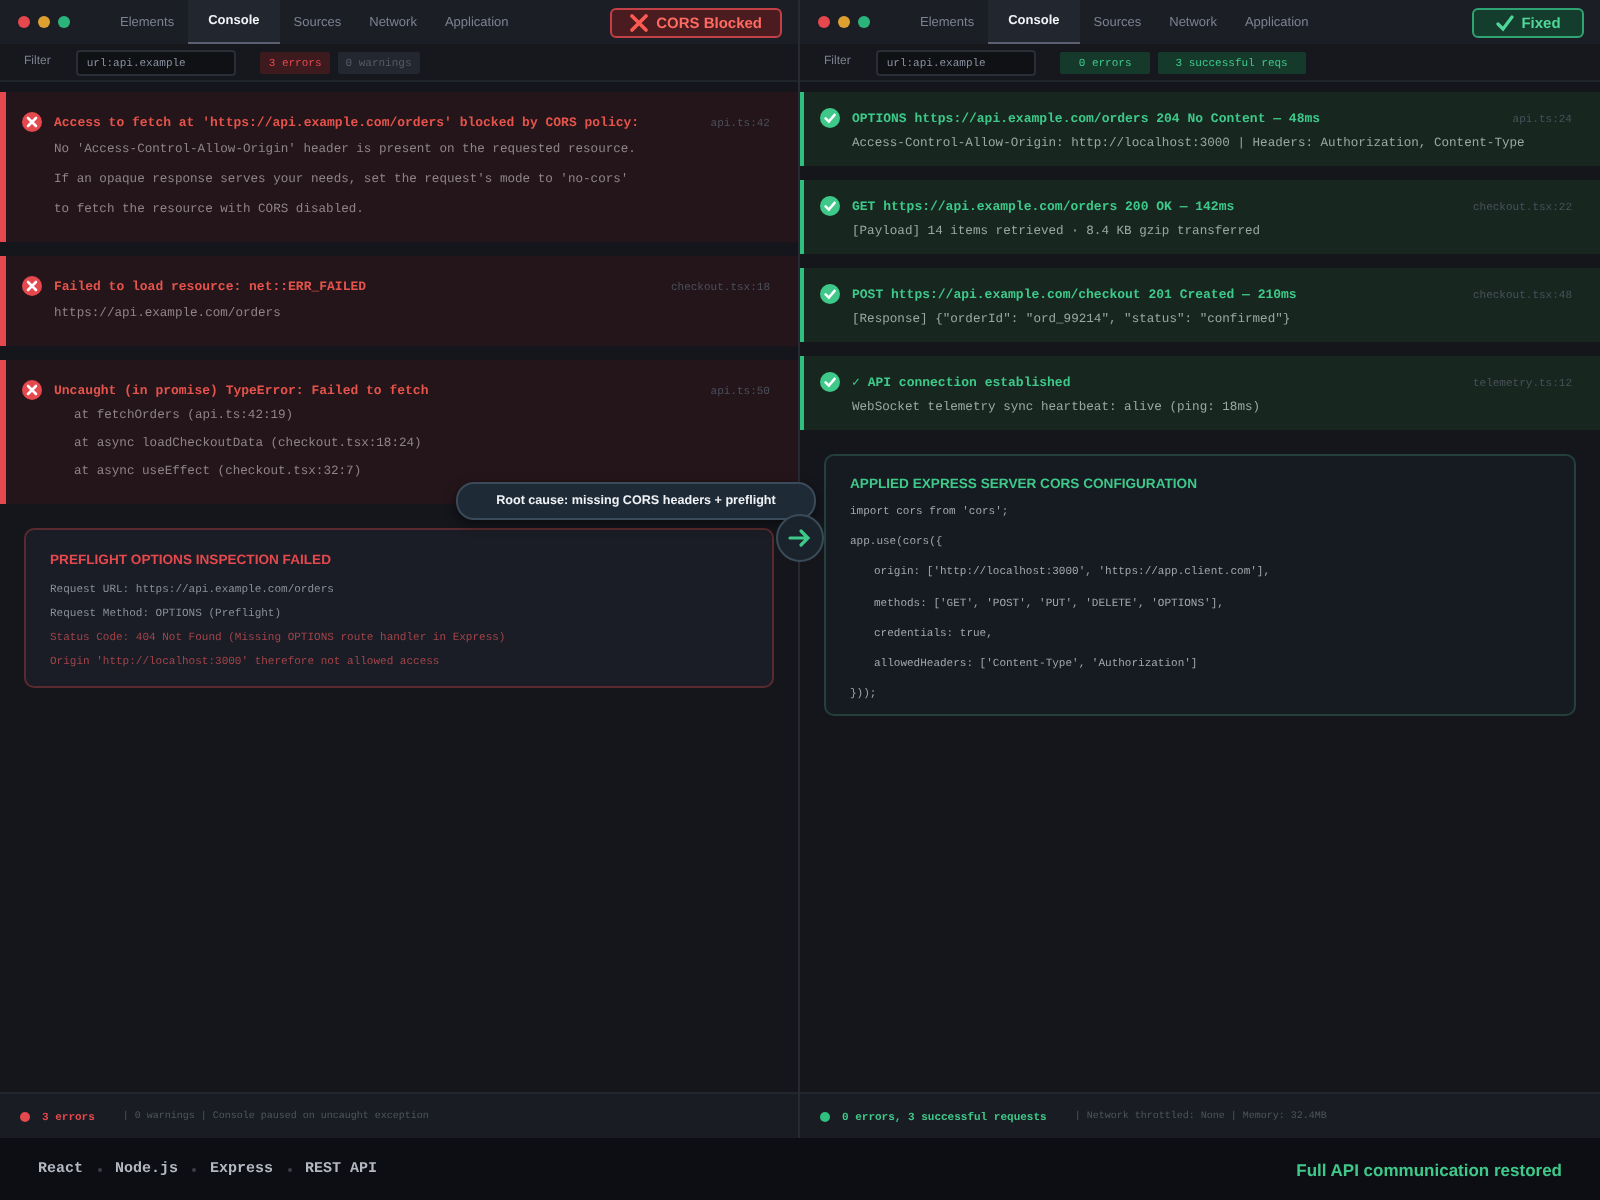 The height and width of the screenshot is (1200, 1600). What do you see at coordinates (1429, 1169) in the screenshot?
I see `footer-message: Full API communication restored` at bounding box center [1429, 1169].